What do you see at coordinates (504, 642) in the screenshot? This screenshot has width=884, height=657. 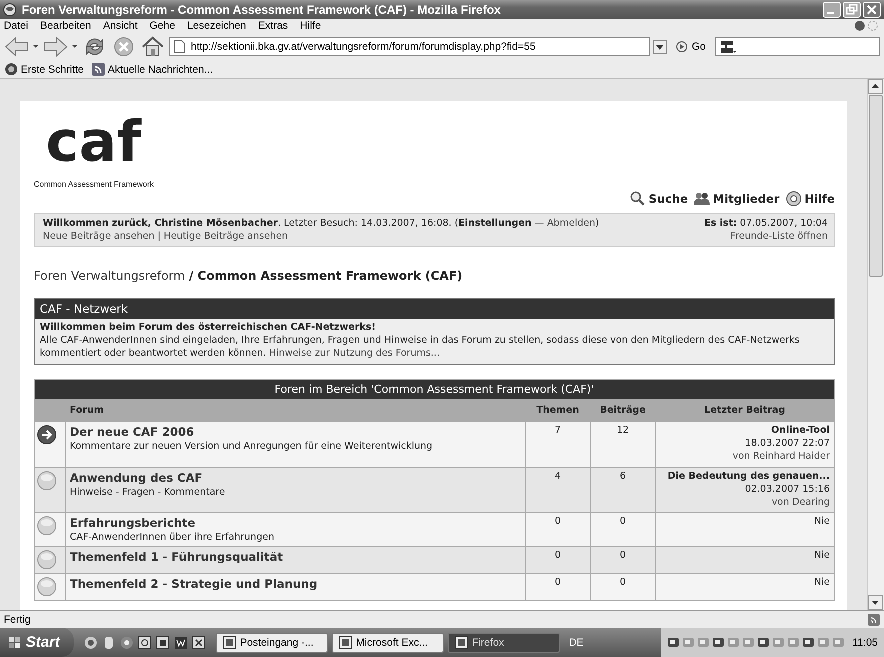 I see `taskbar-button: Firefox` at bounding box center [504, 642].